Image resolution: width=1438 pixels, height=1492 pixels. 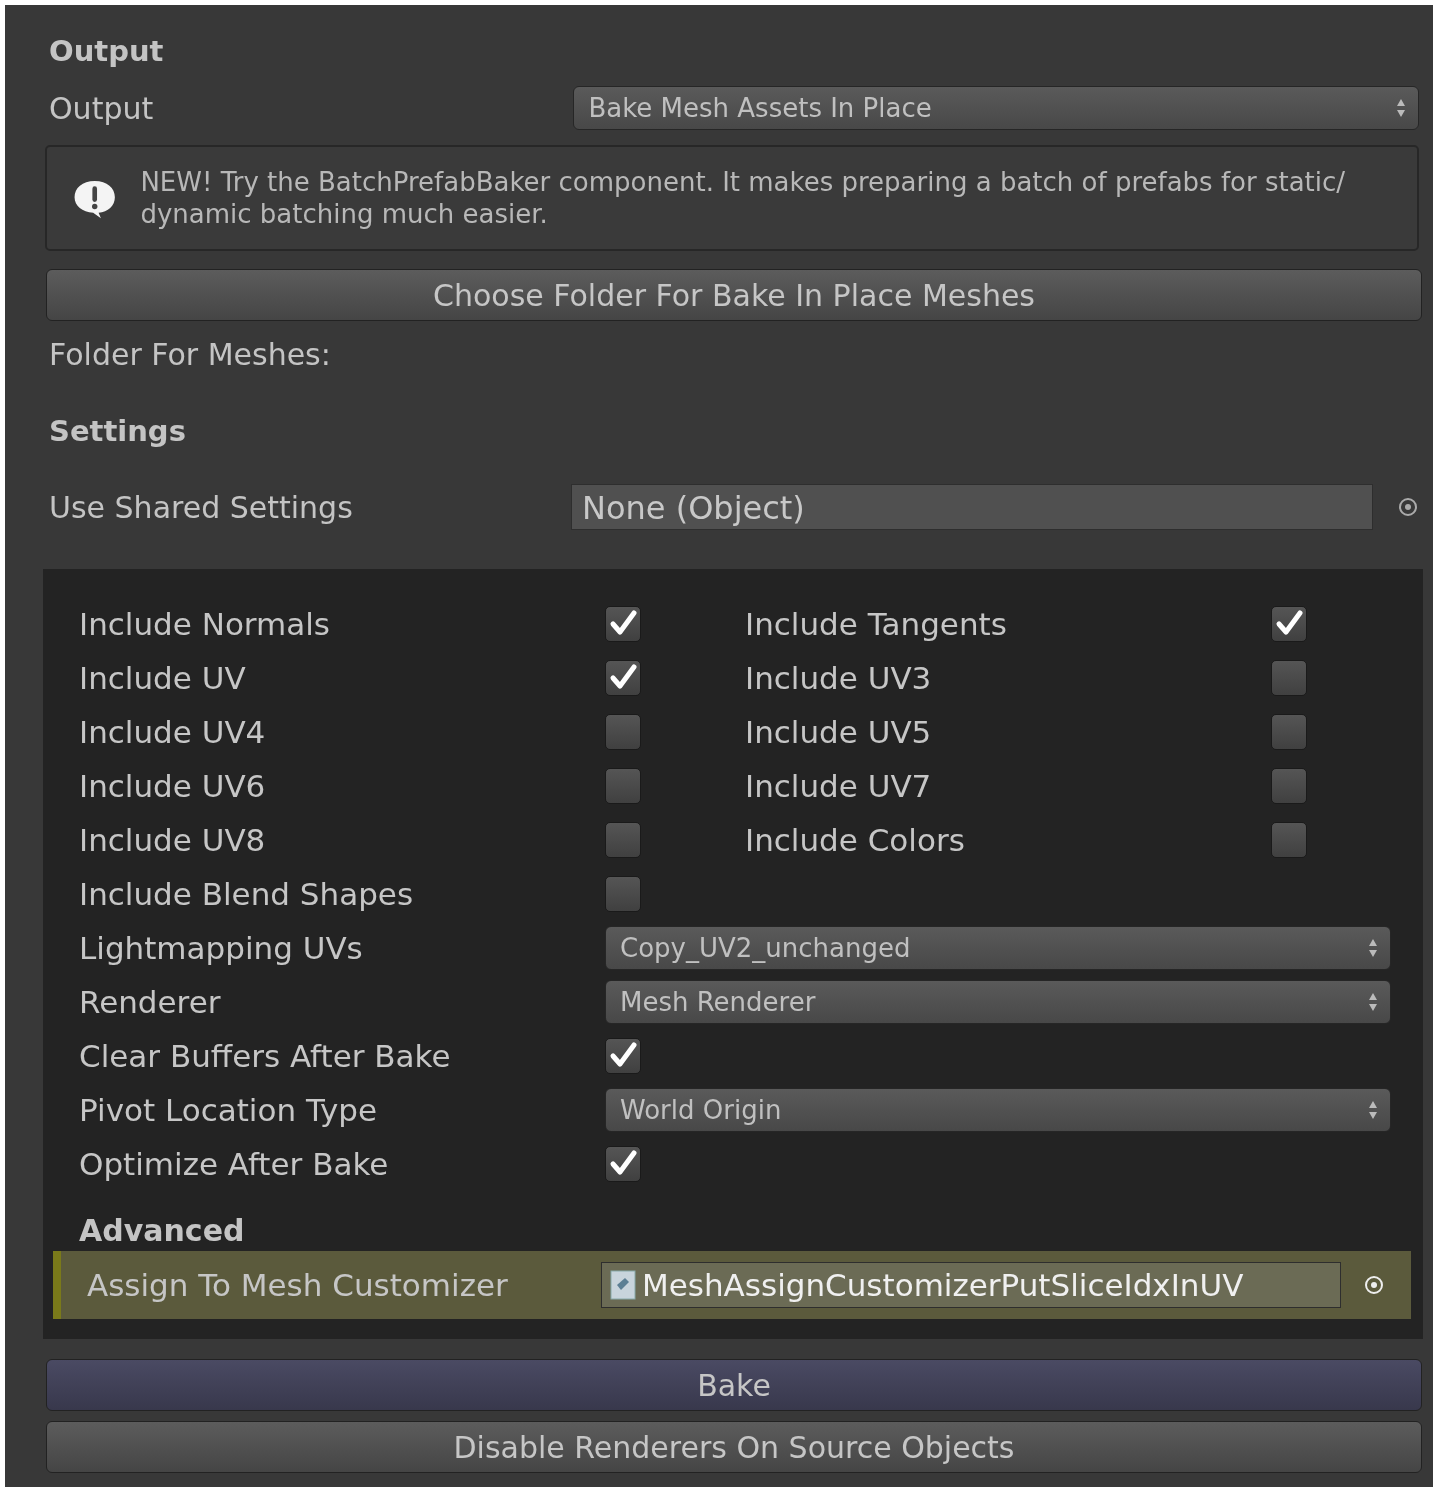 I want to click on object-field: None (Object), so click(x=972, y=507).